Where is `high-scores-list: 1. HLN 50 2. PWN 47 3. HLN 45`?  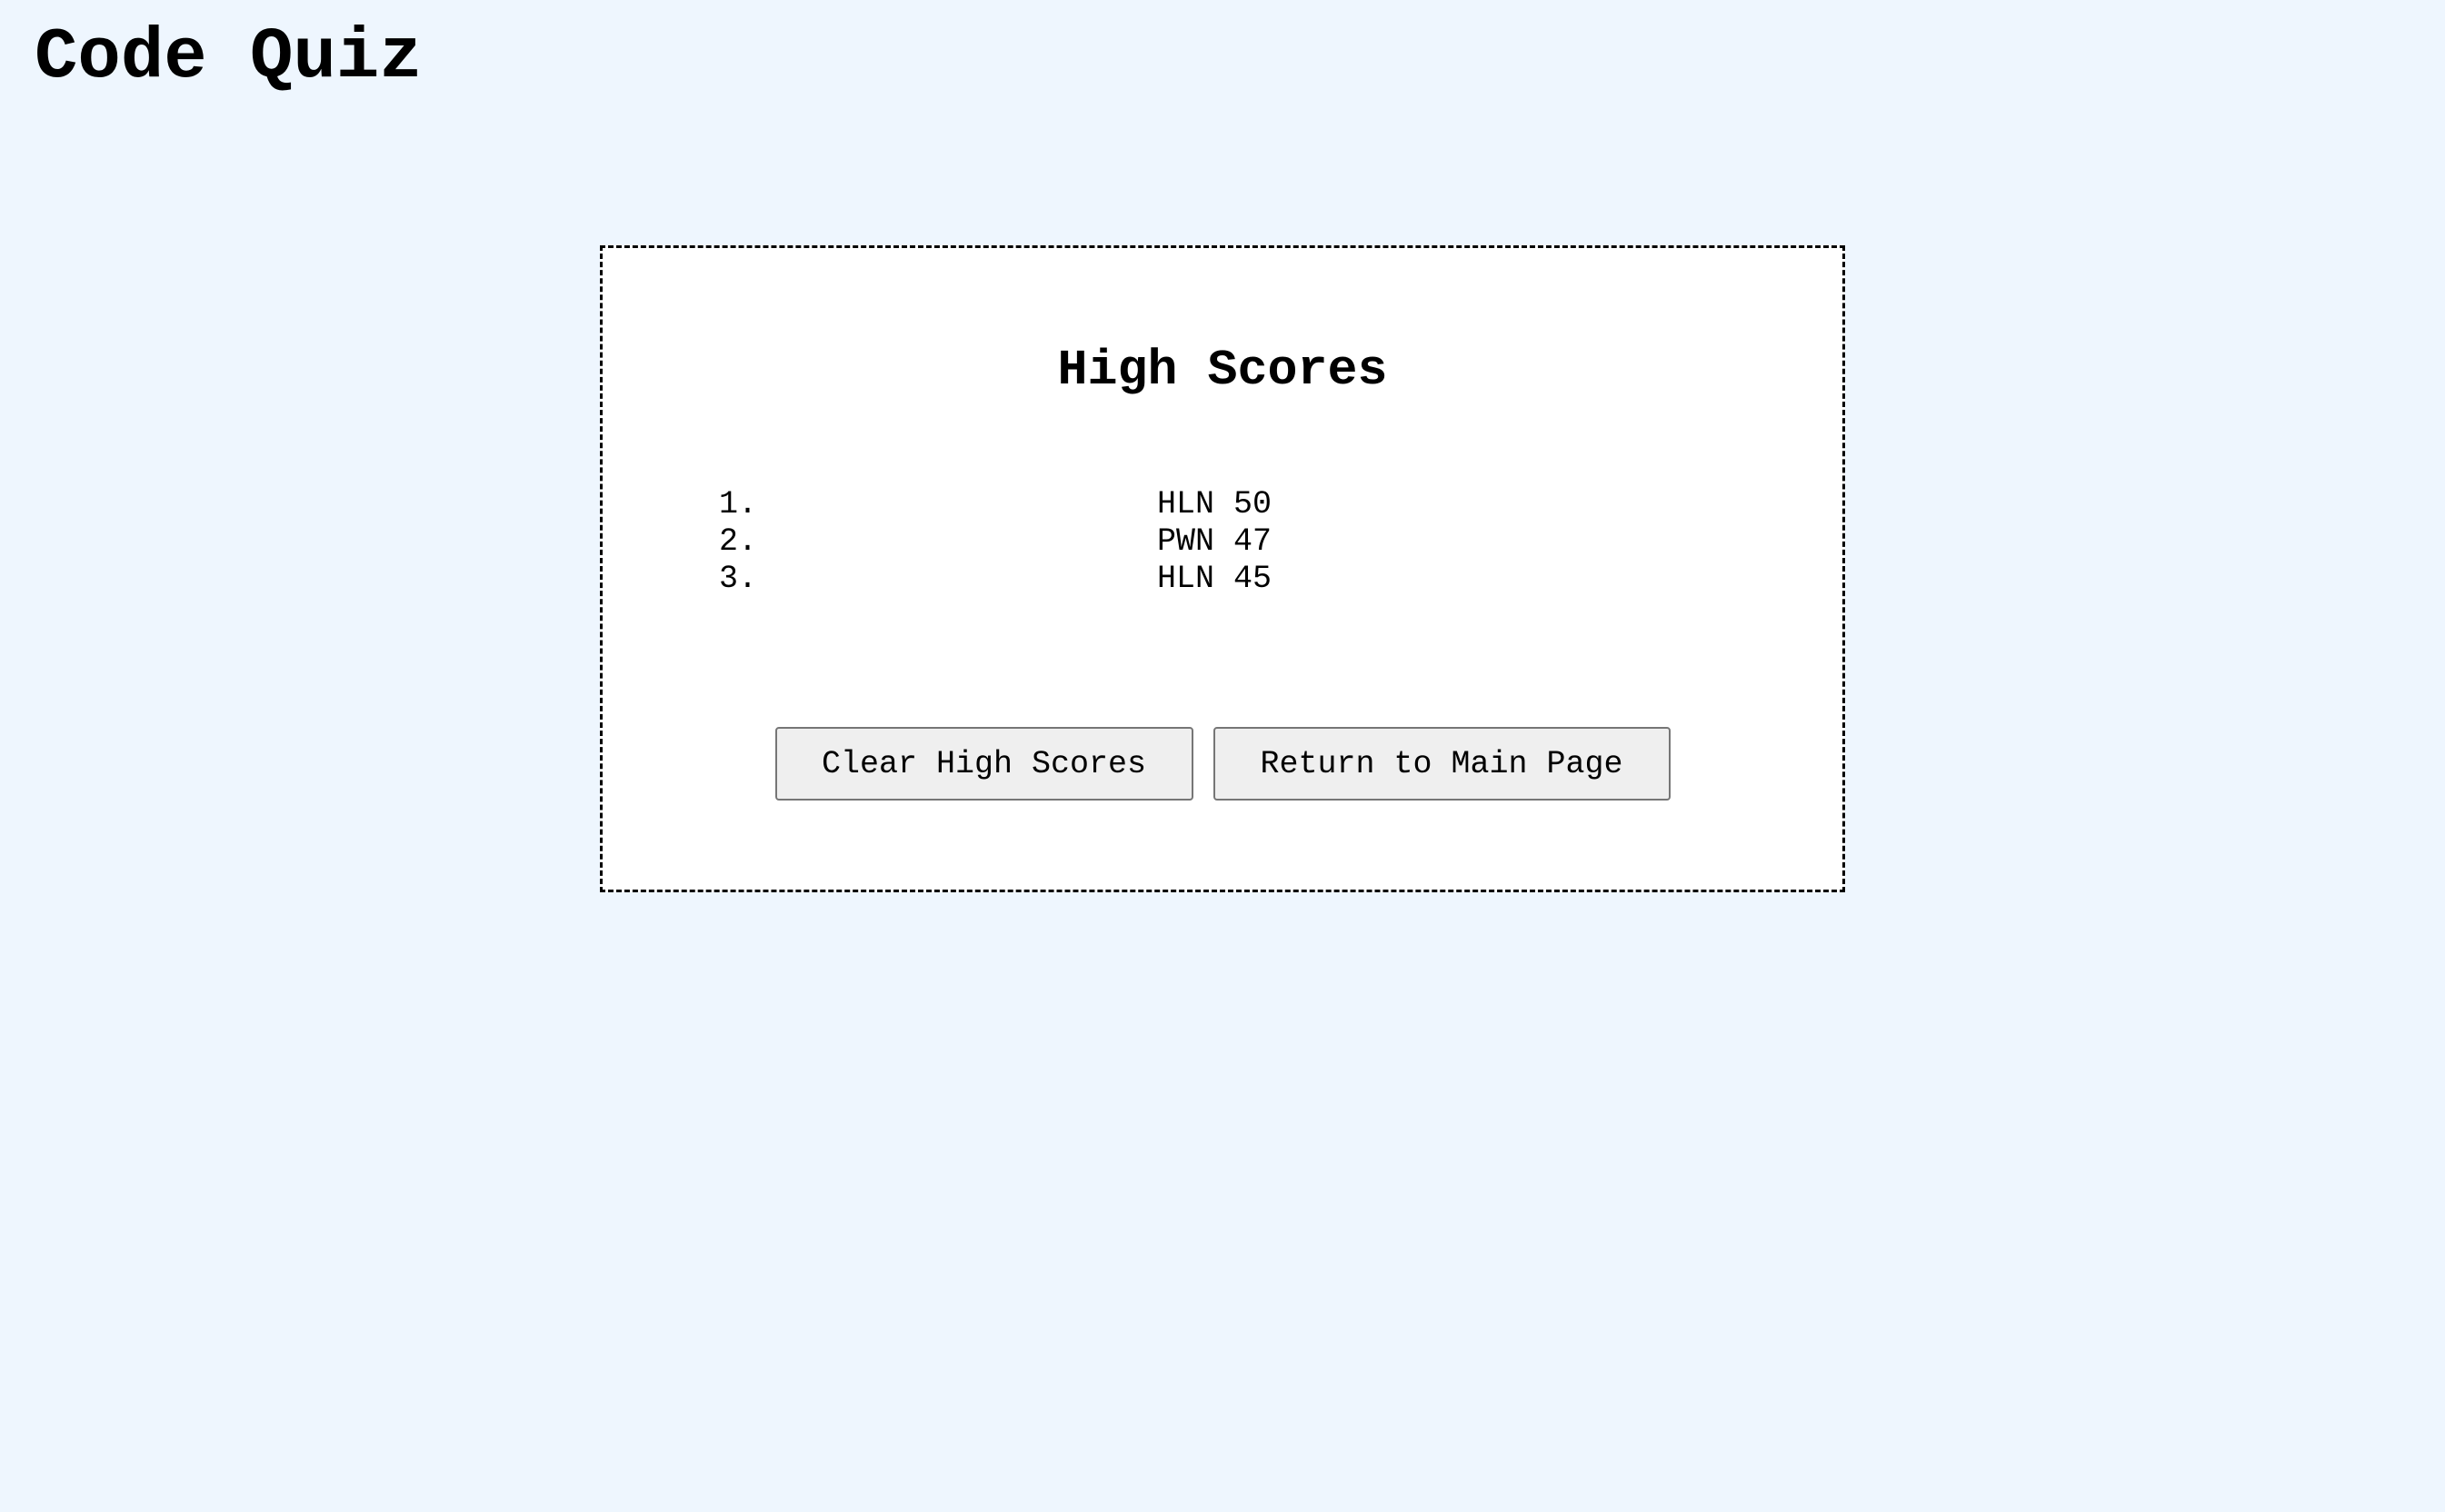 high-scores-list: 1. HLN 50 2. PWN 47 3. HLN 45 is located at coordinates (1214, 542).